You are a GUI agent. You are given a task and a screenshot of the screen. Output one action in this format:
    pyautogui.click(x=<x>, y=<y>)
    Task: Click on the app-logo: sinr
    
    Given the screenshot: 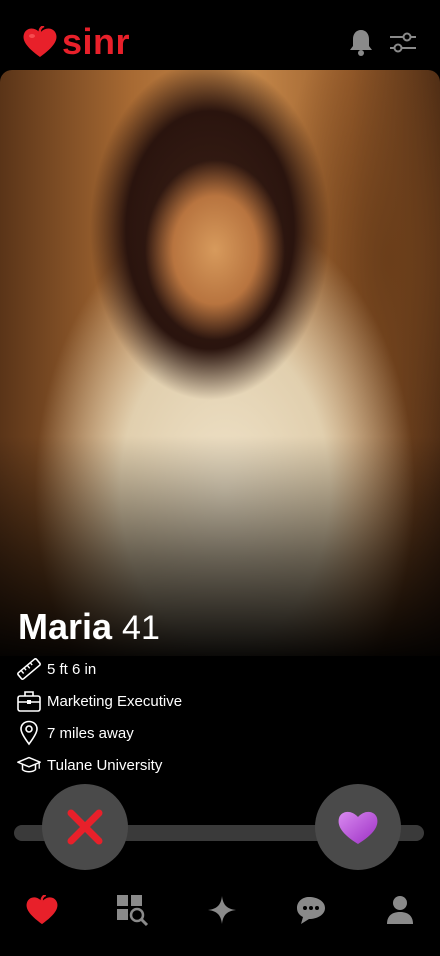 What is the action you would take?
    pyautogui.click(x=76, y=42)
    